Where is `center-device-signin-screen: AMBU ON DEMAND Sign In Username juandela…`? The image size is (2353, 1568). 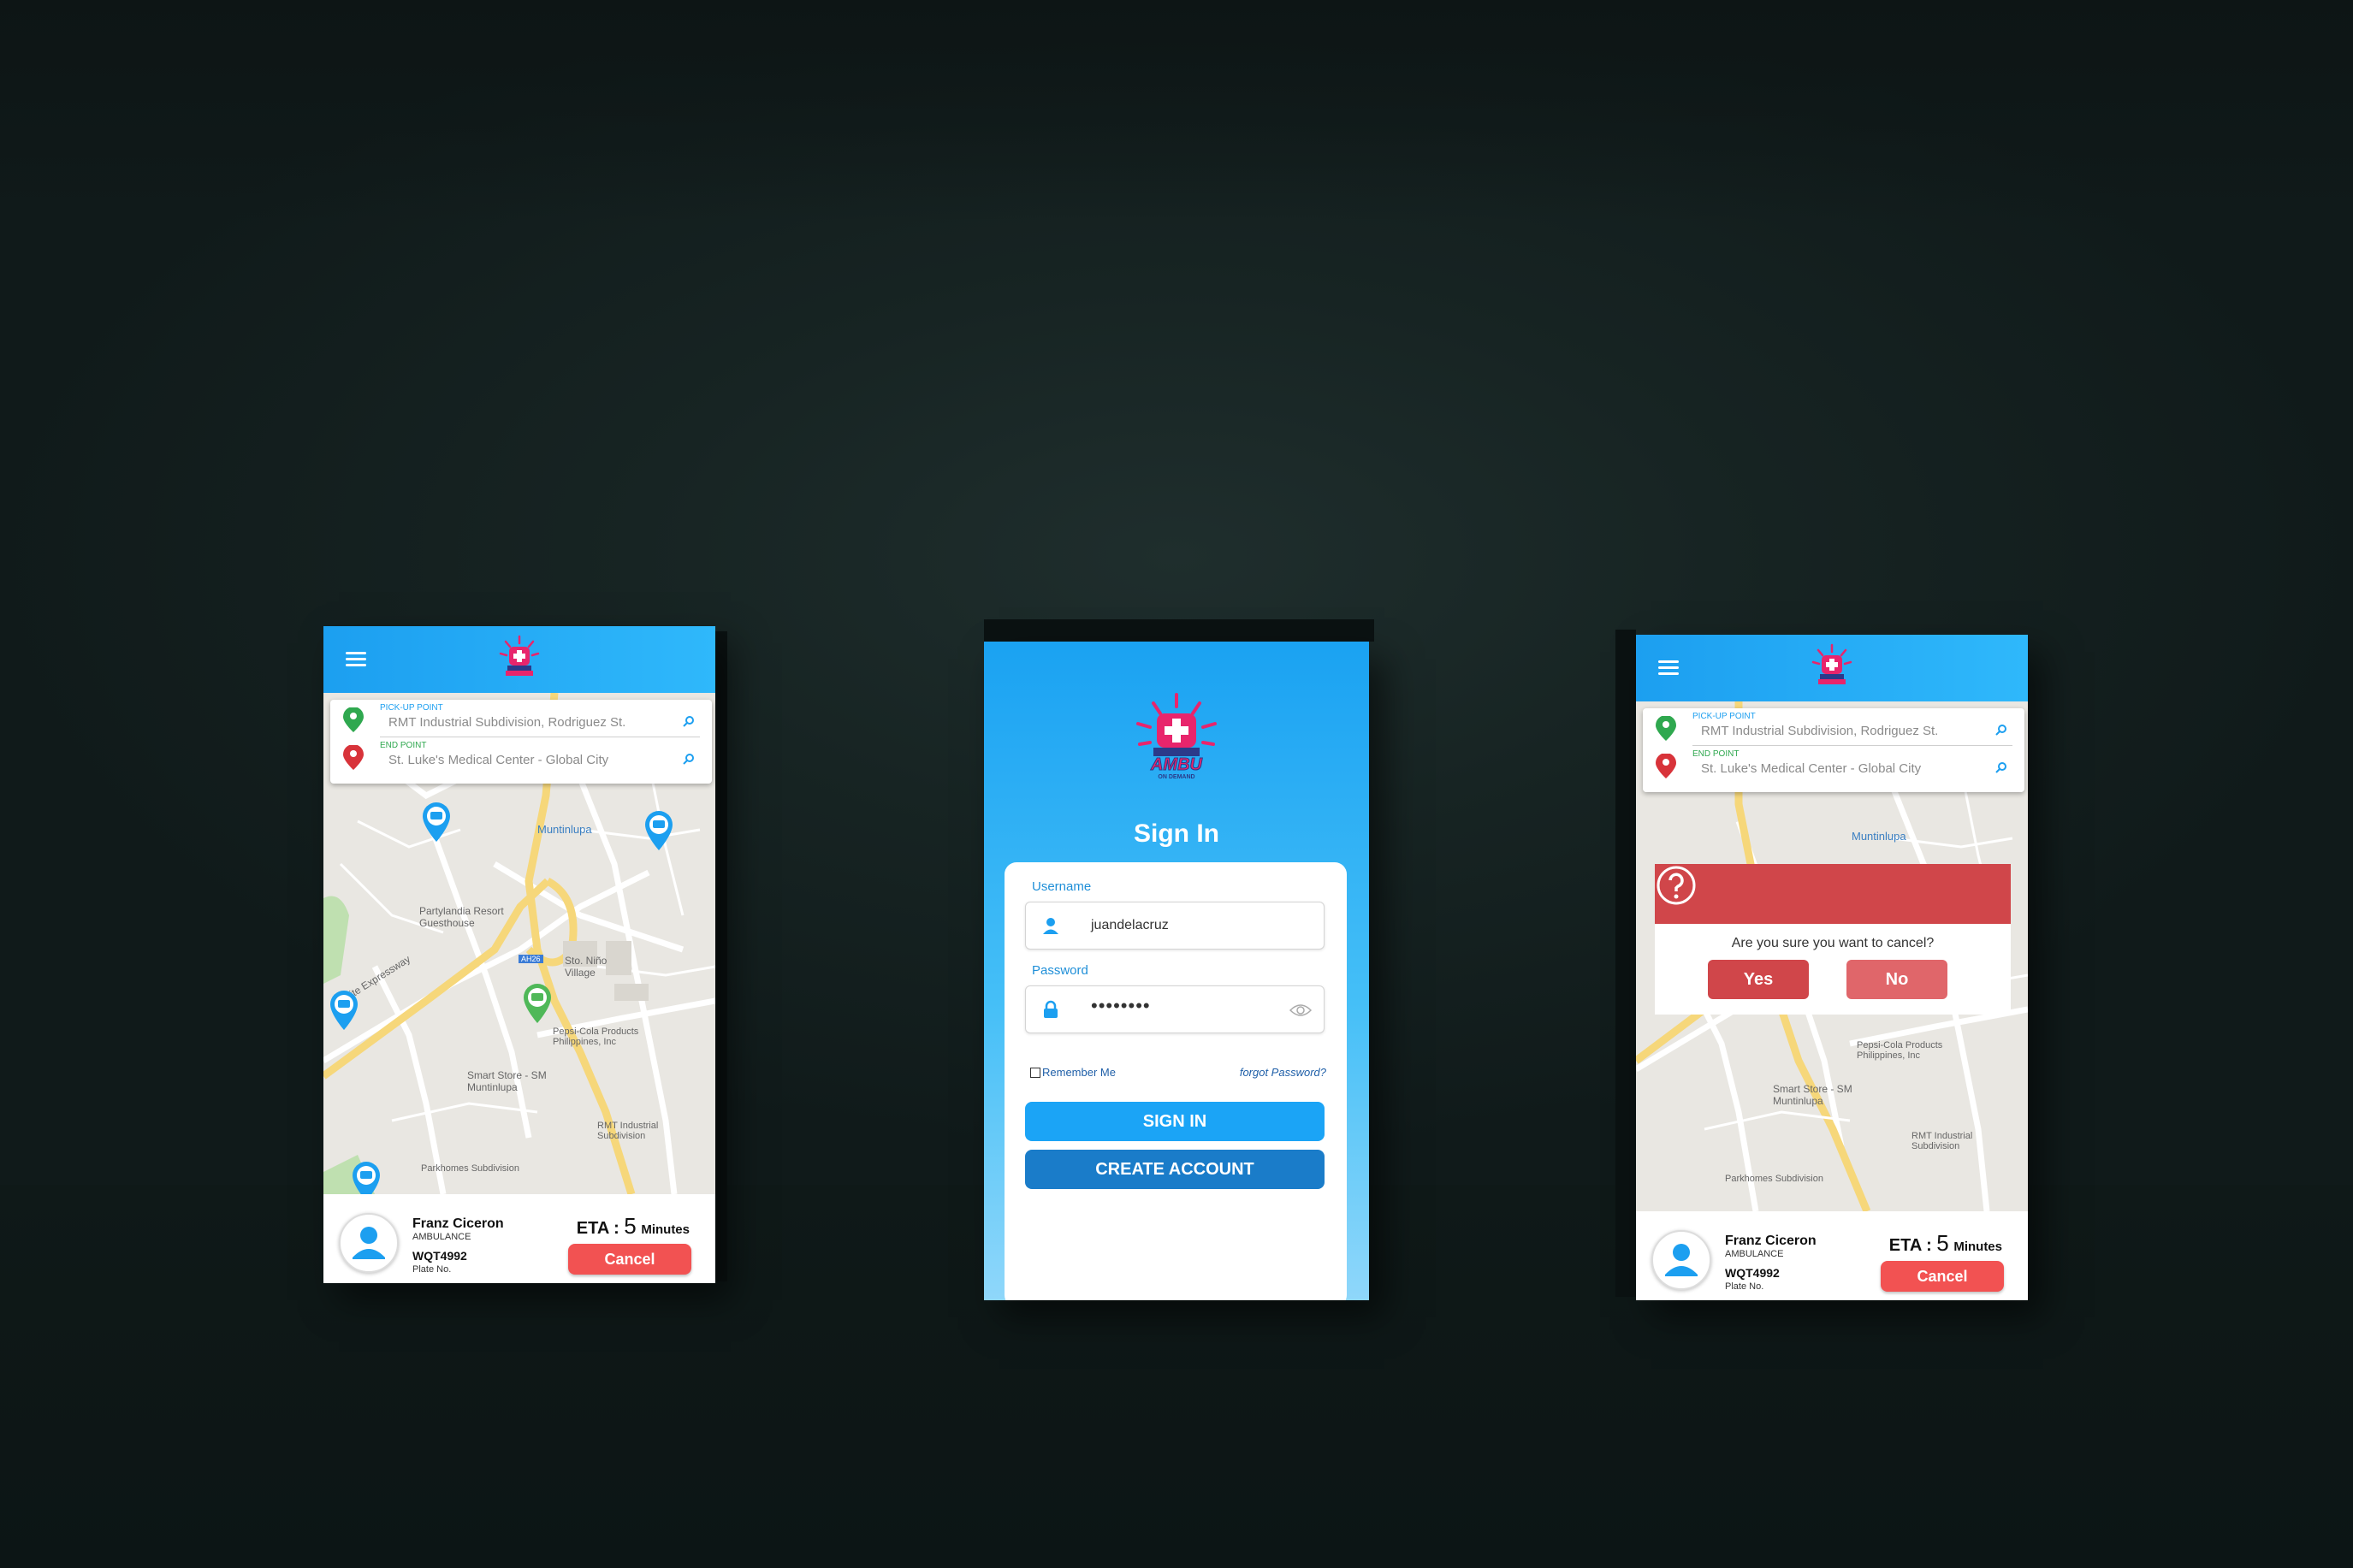 center-device-signin-screen: AMBU ON DEMAND Sign In Username juandela… is located at coordinates (1177, 971).